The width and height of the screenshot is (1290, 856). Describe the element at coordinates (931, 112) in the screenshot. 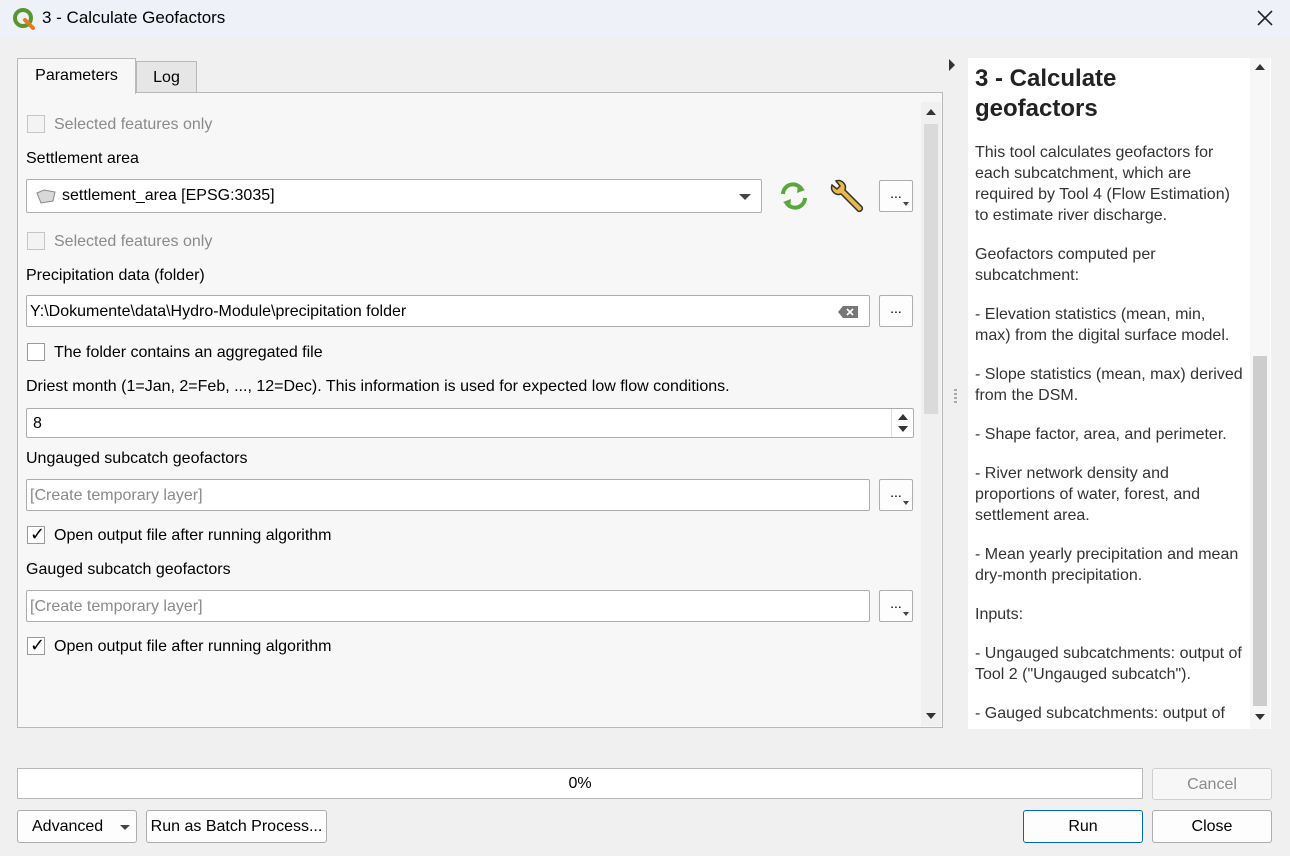

I see `scroll-up-icon` at that location.